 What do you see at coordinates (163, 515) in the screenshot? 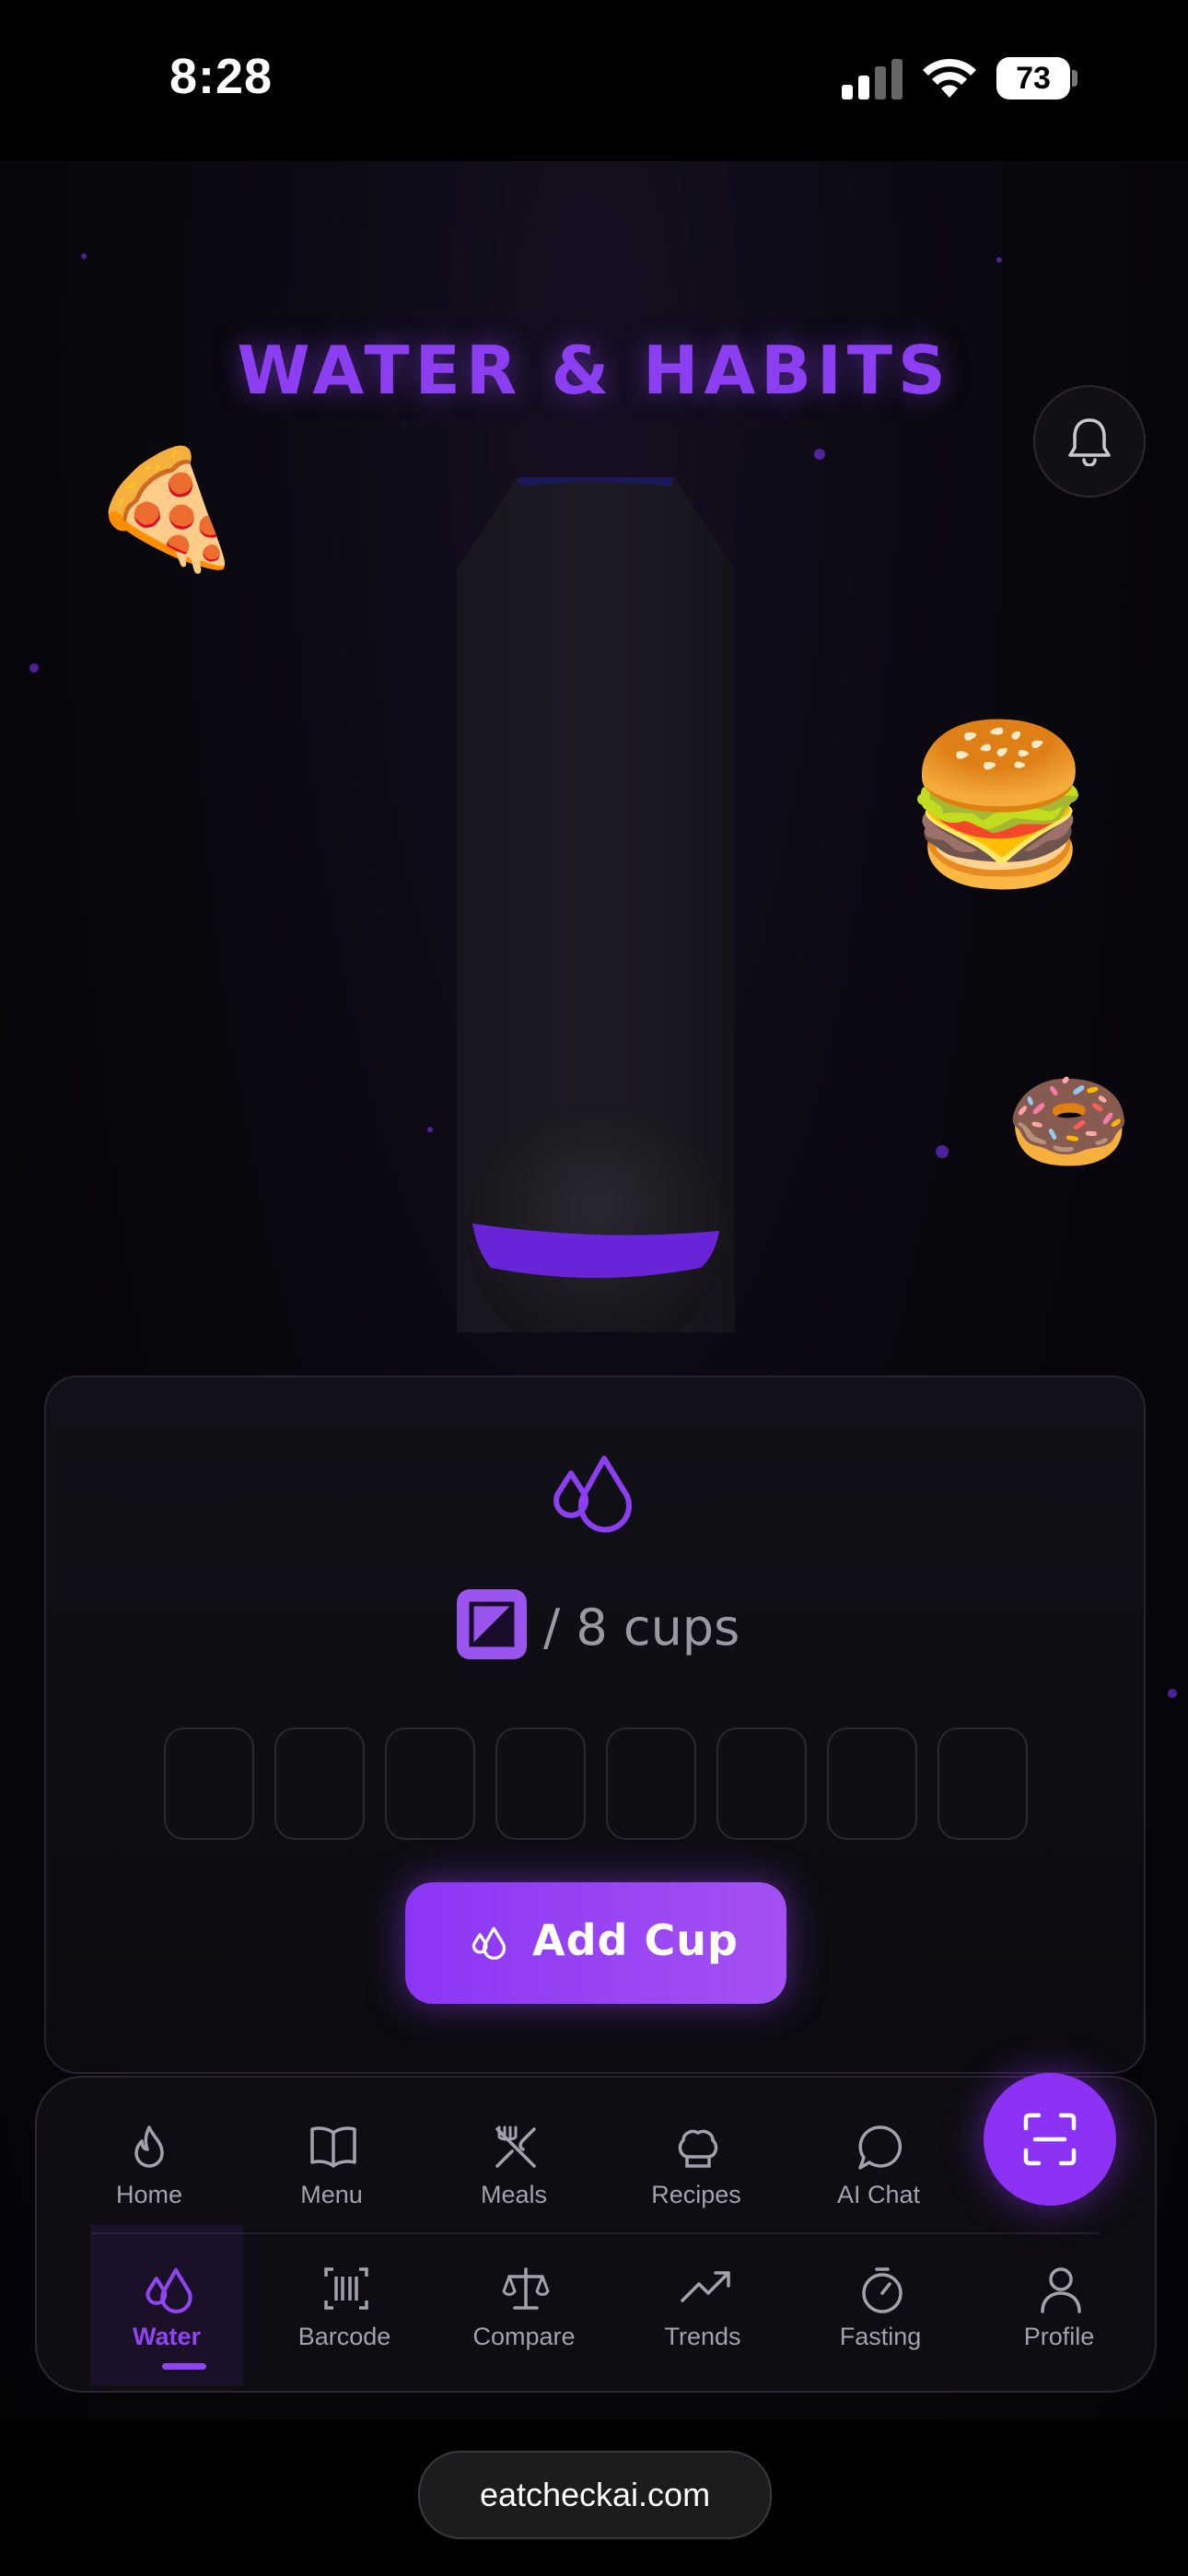
I see `pizza-decoration: 🍕` at bounding box center [163, 515].